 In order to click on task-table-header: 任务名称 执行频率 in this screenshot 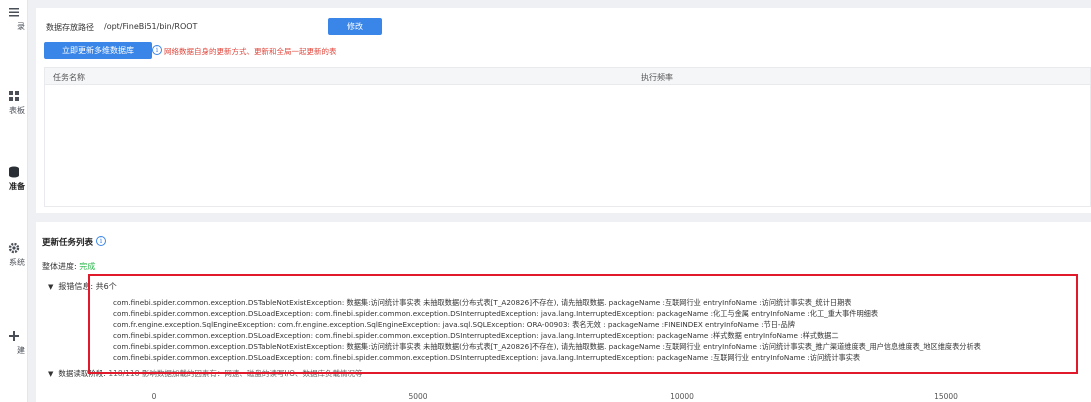, I will do `click(567, 76)`.